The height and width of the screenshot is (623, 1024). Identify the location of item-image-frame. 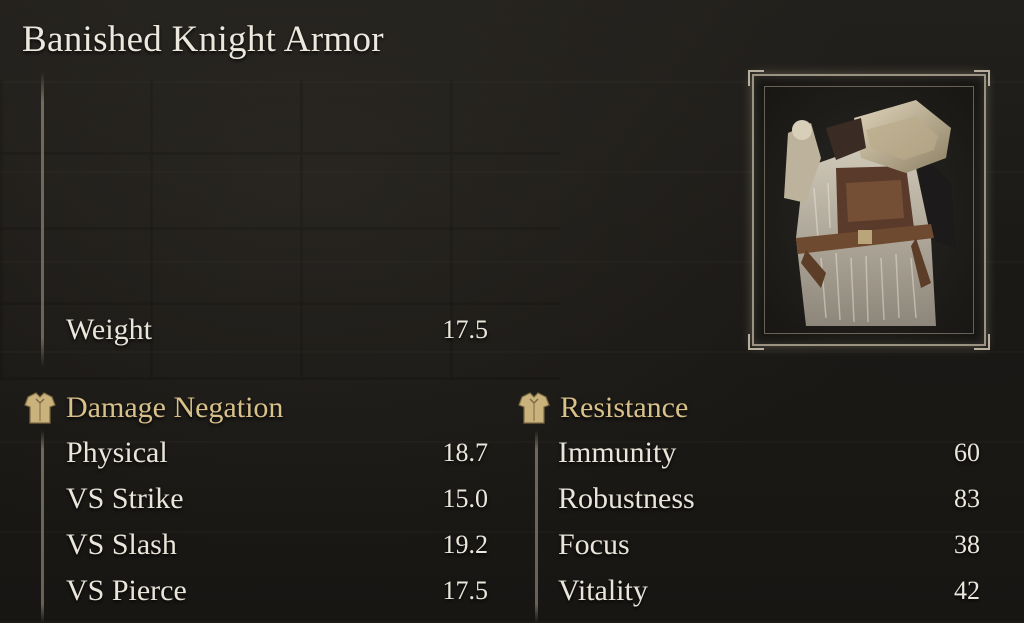
(869, 210).